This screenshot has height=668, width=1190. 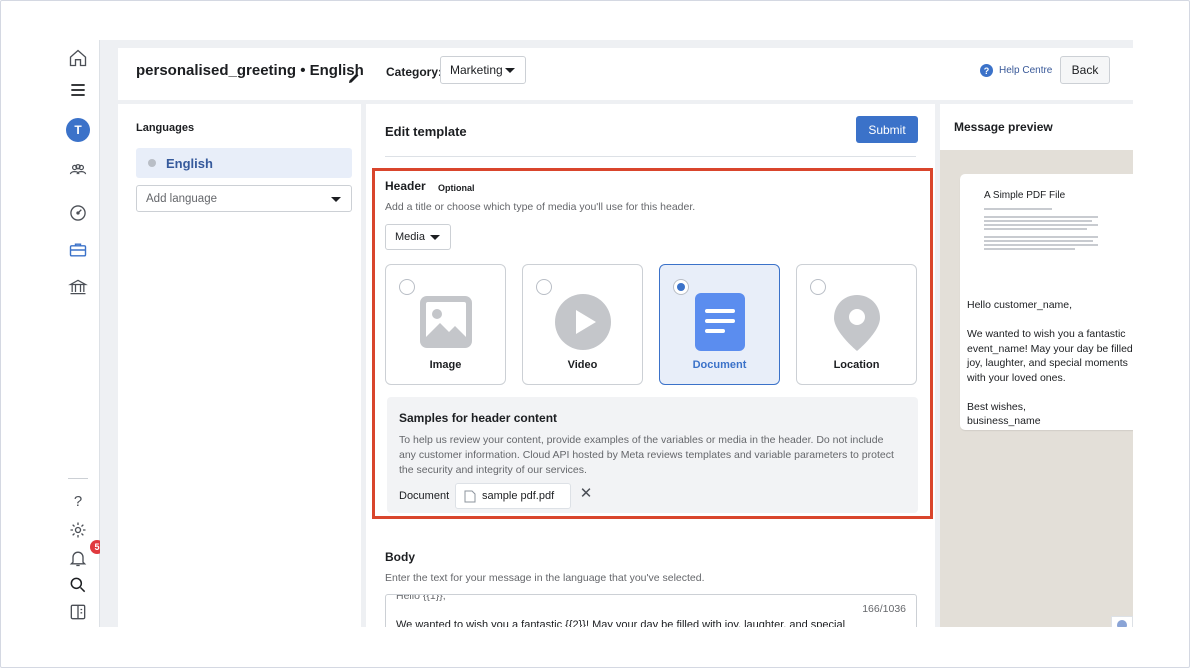 I want to click on preview-line: with your loved ones., so click(x=1016, y=377).